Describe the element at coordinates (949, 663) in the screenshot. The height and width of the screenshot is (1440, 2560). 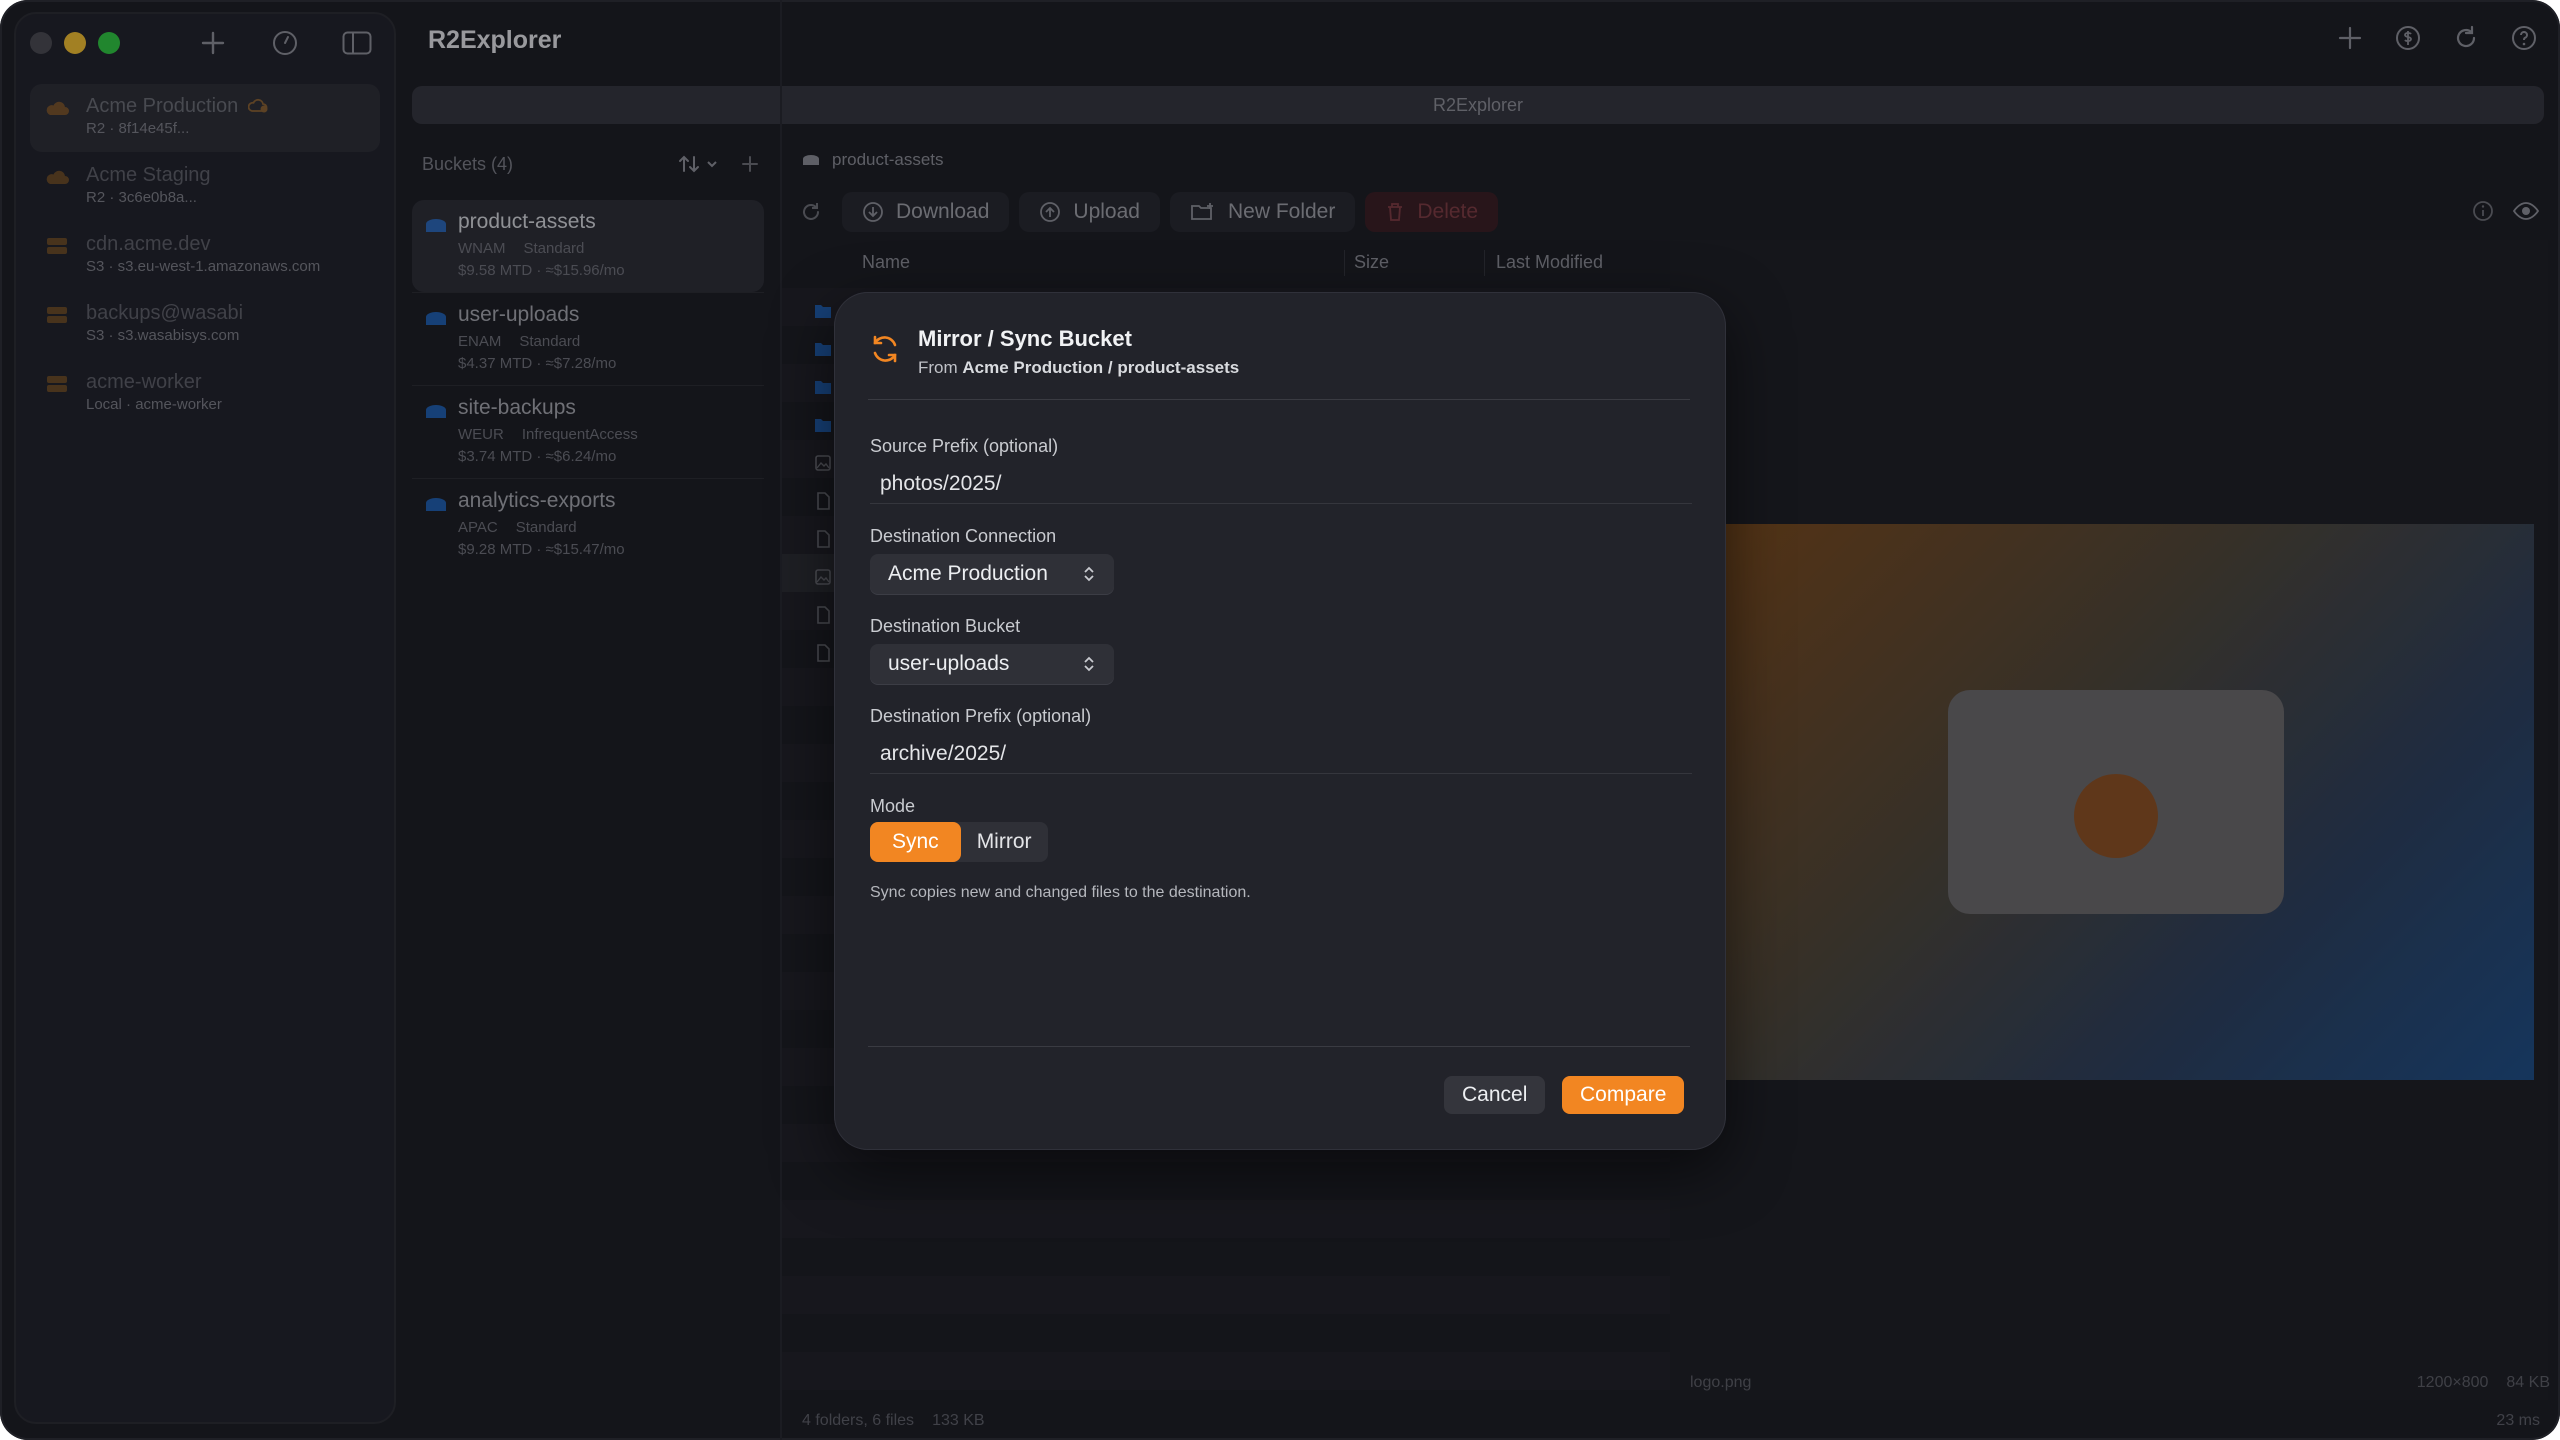
I see `destination-bucket-value: user-uploads` at that location.